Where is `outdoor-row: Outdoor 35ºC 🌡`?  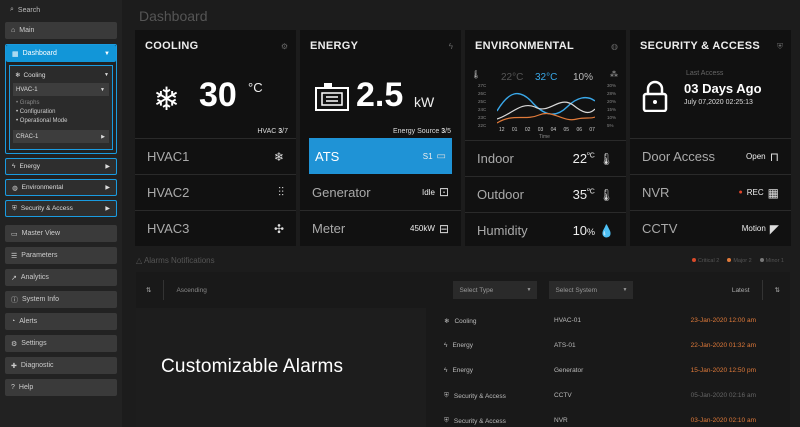
outdoor-row: Outdoor 35ºC 🌡 is located at coordinates (545, 194).